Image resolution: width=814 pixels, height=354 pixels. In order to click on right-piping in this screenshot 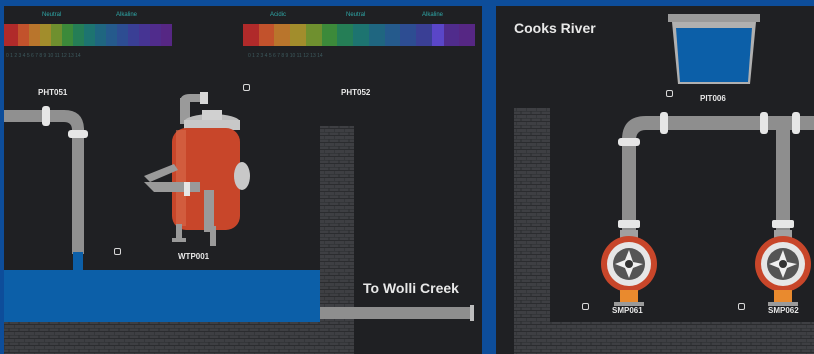, I will do `click(716, 179)`.